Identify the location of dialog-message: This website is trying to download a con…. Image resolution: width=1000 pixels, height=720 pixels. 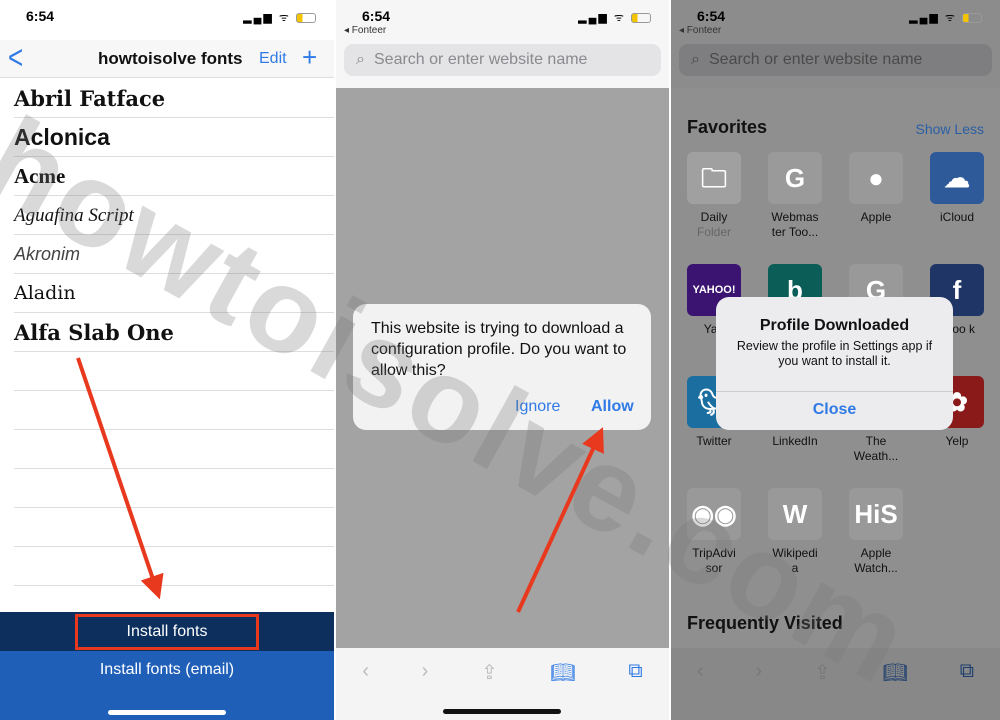
(499, 349).